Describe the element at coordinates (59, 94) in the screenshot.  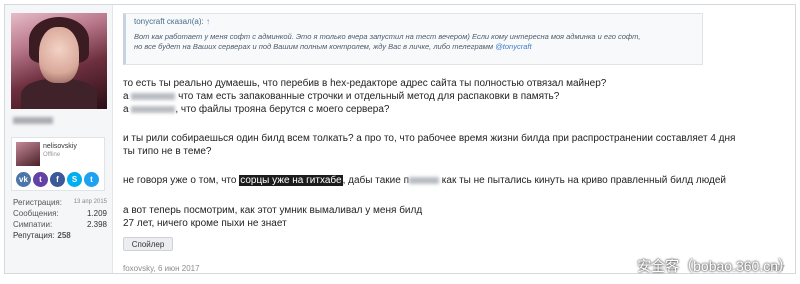
I see `avatar-shoulder` at that location.